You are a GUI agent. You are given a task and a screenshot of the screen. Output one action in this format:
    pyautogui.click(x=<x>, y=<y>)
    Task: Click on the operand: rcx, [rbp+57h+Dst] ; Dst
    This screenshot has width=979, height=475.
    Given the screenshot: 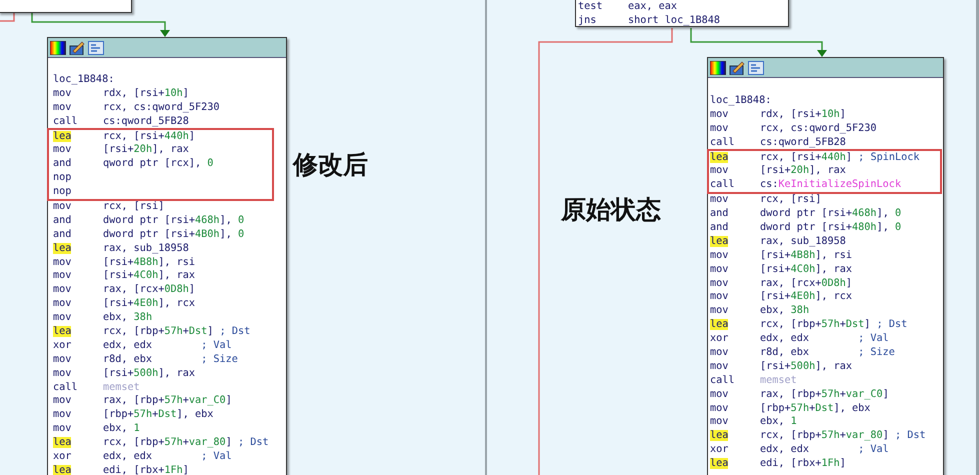 What is the action you would take?
    pyautogui.click(x=834, y=325)
    